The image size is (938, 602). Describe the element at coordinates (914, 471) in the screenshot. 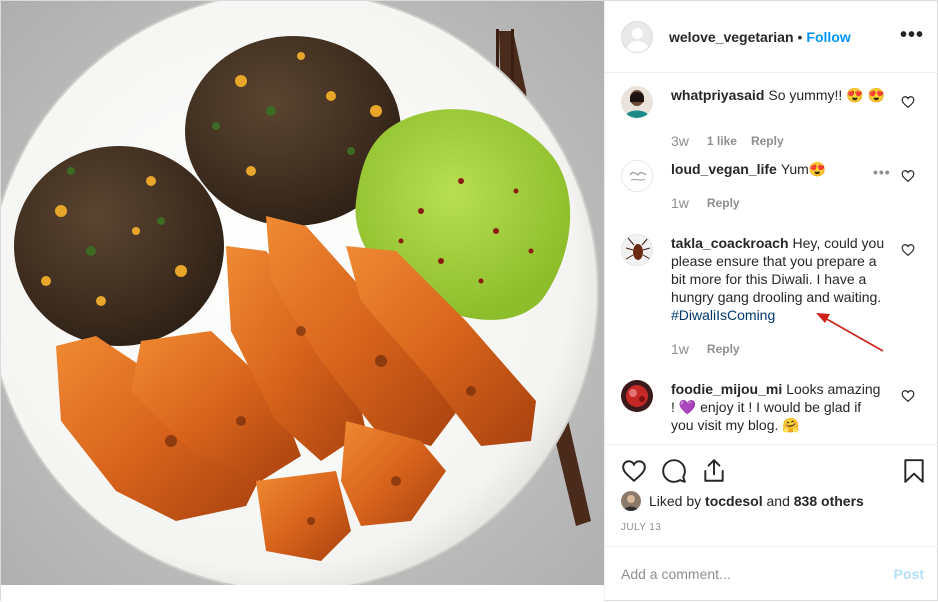

I see `bookmark-icon` at that location.